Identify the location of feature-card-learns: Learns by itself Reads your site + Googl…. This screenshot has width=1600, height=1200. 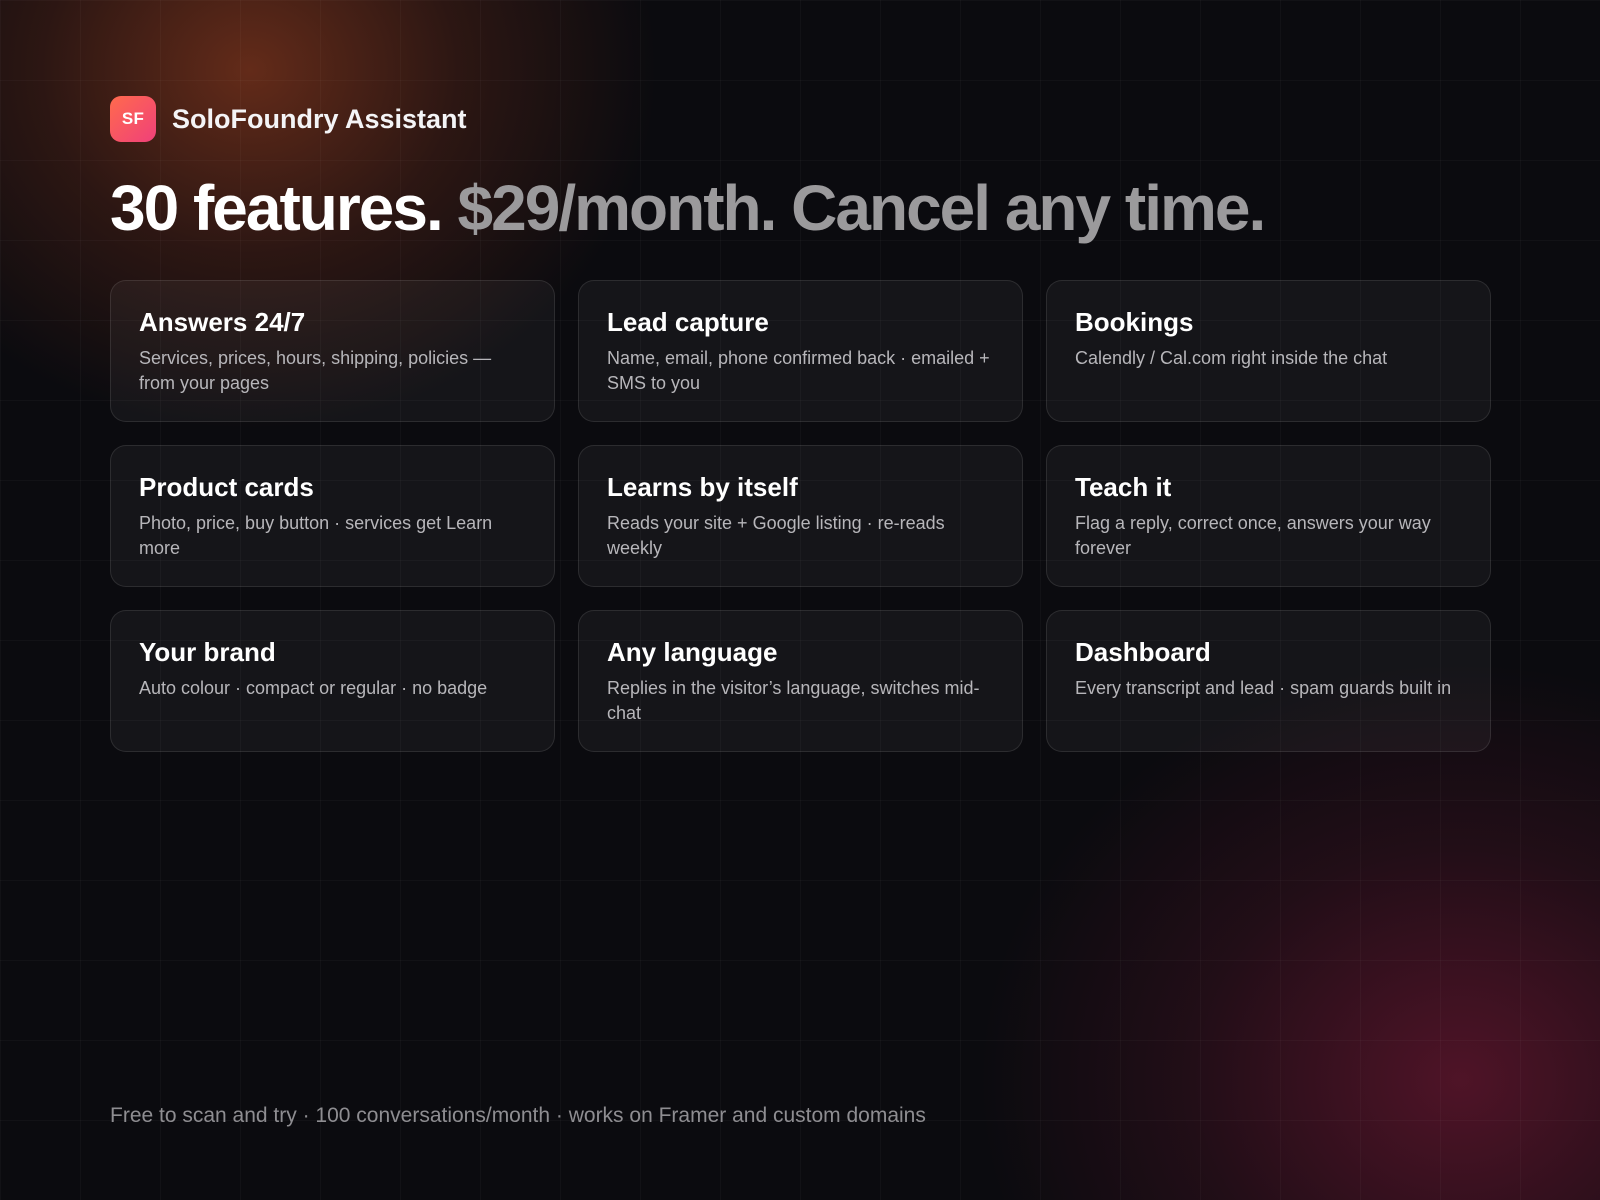
(800, 515).